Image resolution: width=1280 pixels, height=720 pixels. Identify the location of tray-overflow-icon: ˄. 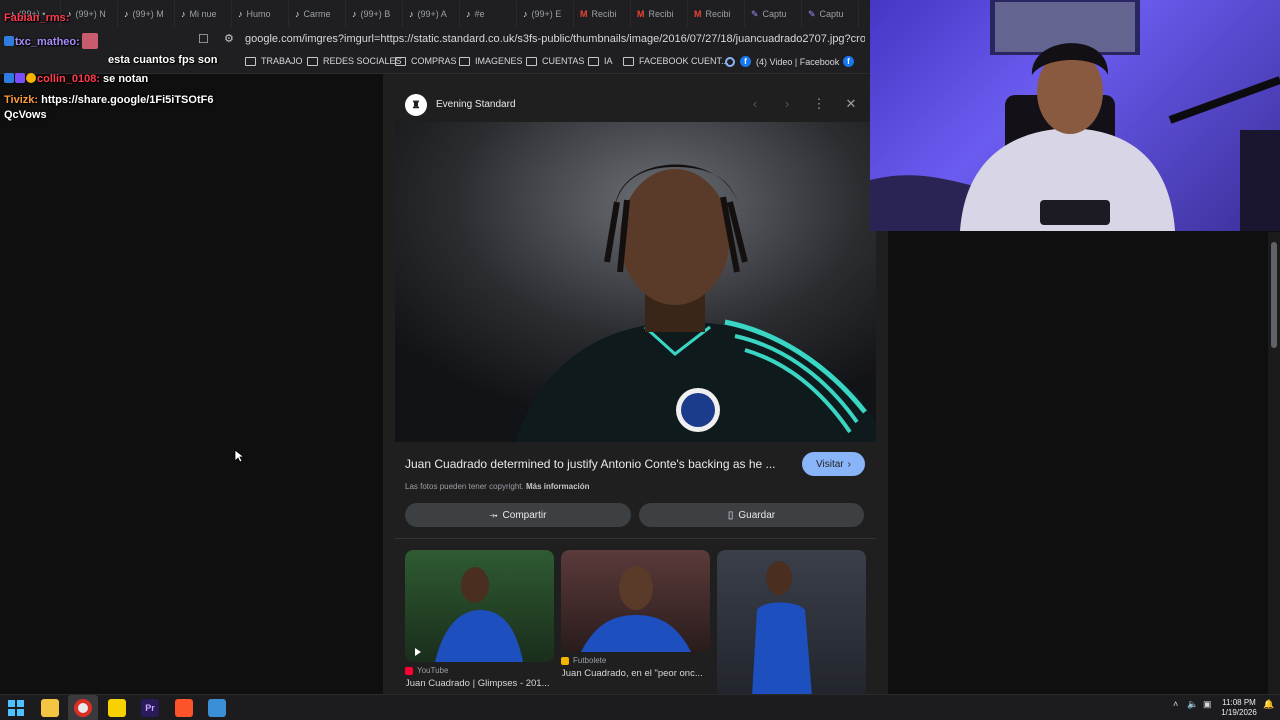
(1175, 704).